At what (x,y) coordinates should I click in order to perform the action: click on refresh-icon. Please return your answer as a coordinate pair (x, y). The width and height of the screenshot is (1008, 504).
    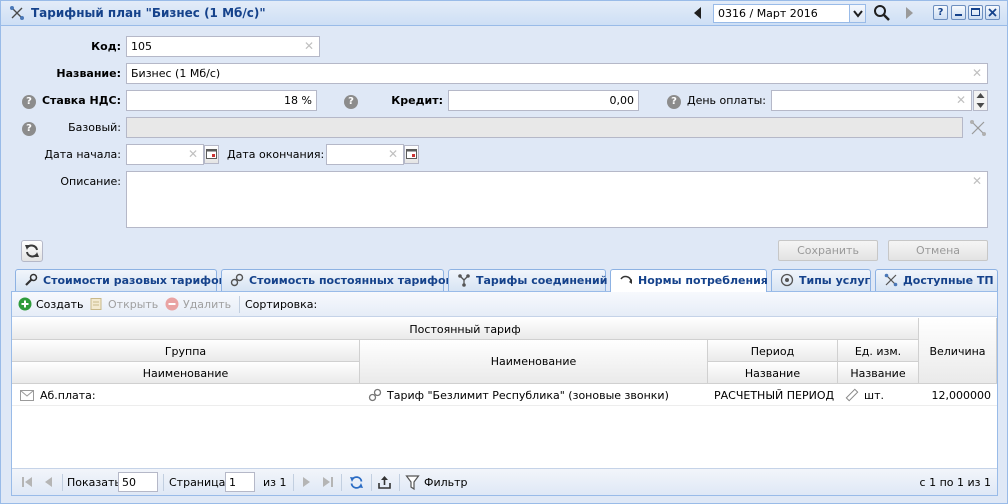
    Looking at the image, I should click on (356, 482).